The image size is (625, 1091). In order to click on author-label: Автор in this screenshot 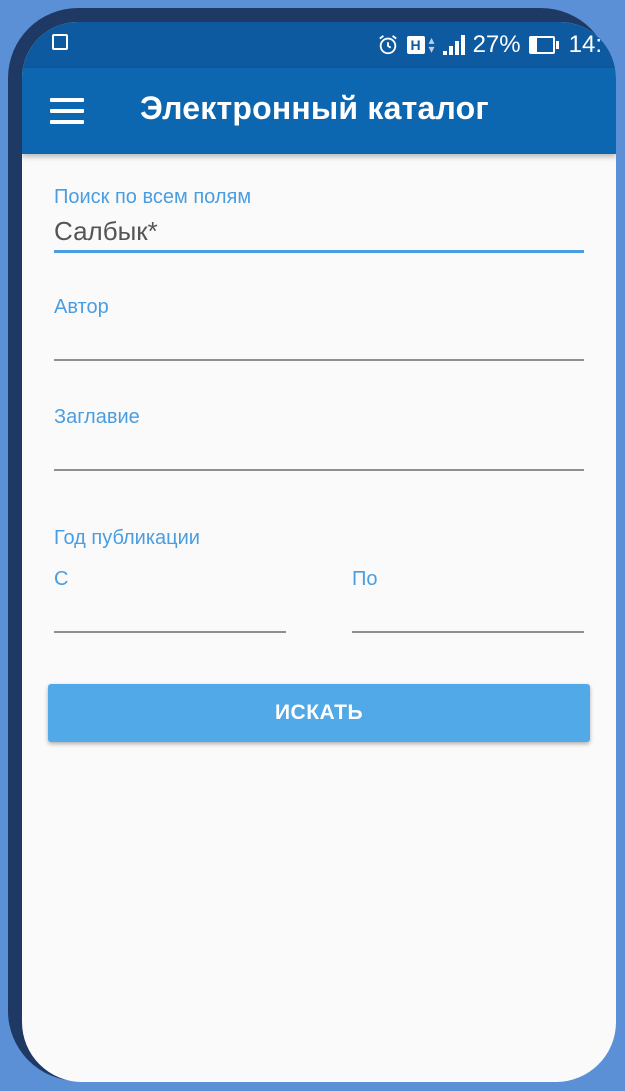, I will do `click(81, 307)`.